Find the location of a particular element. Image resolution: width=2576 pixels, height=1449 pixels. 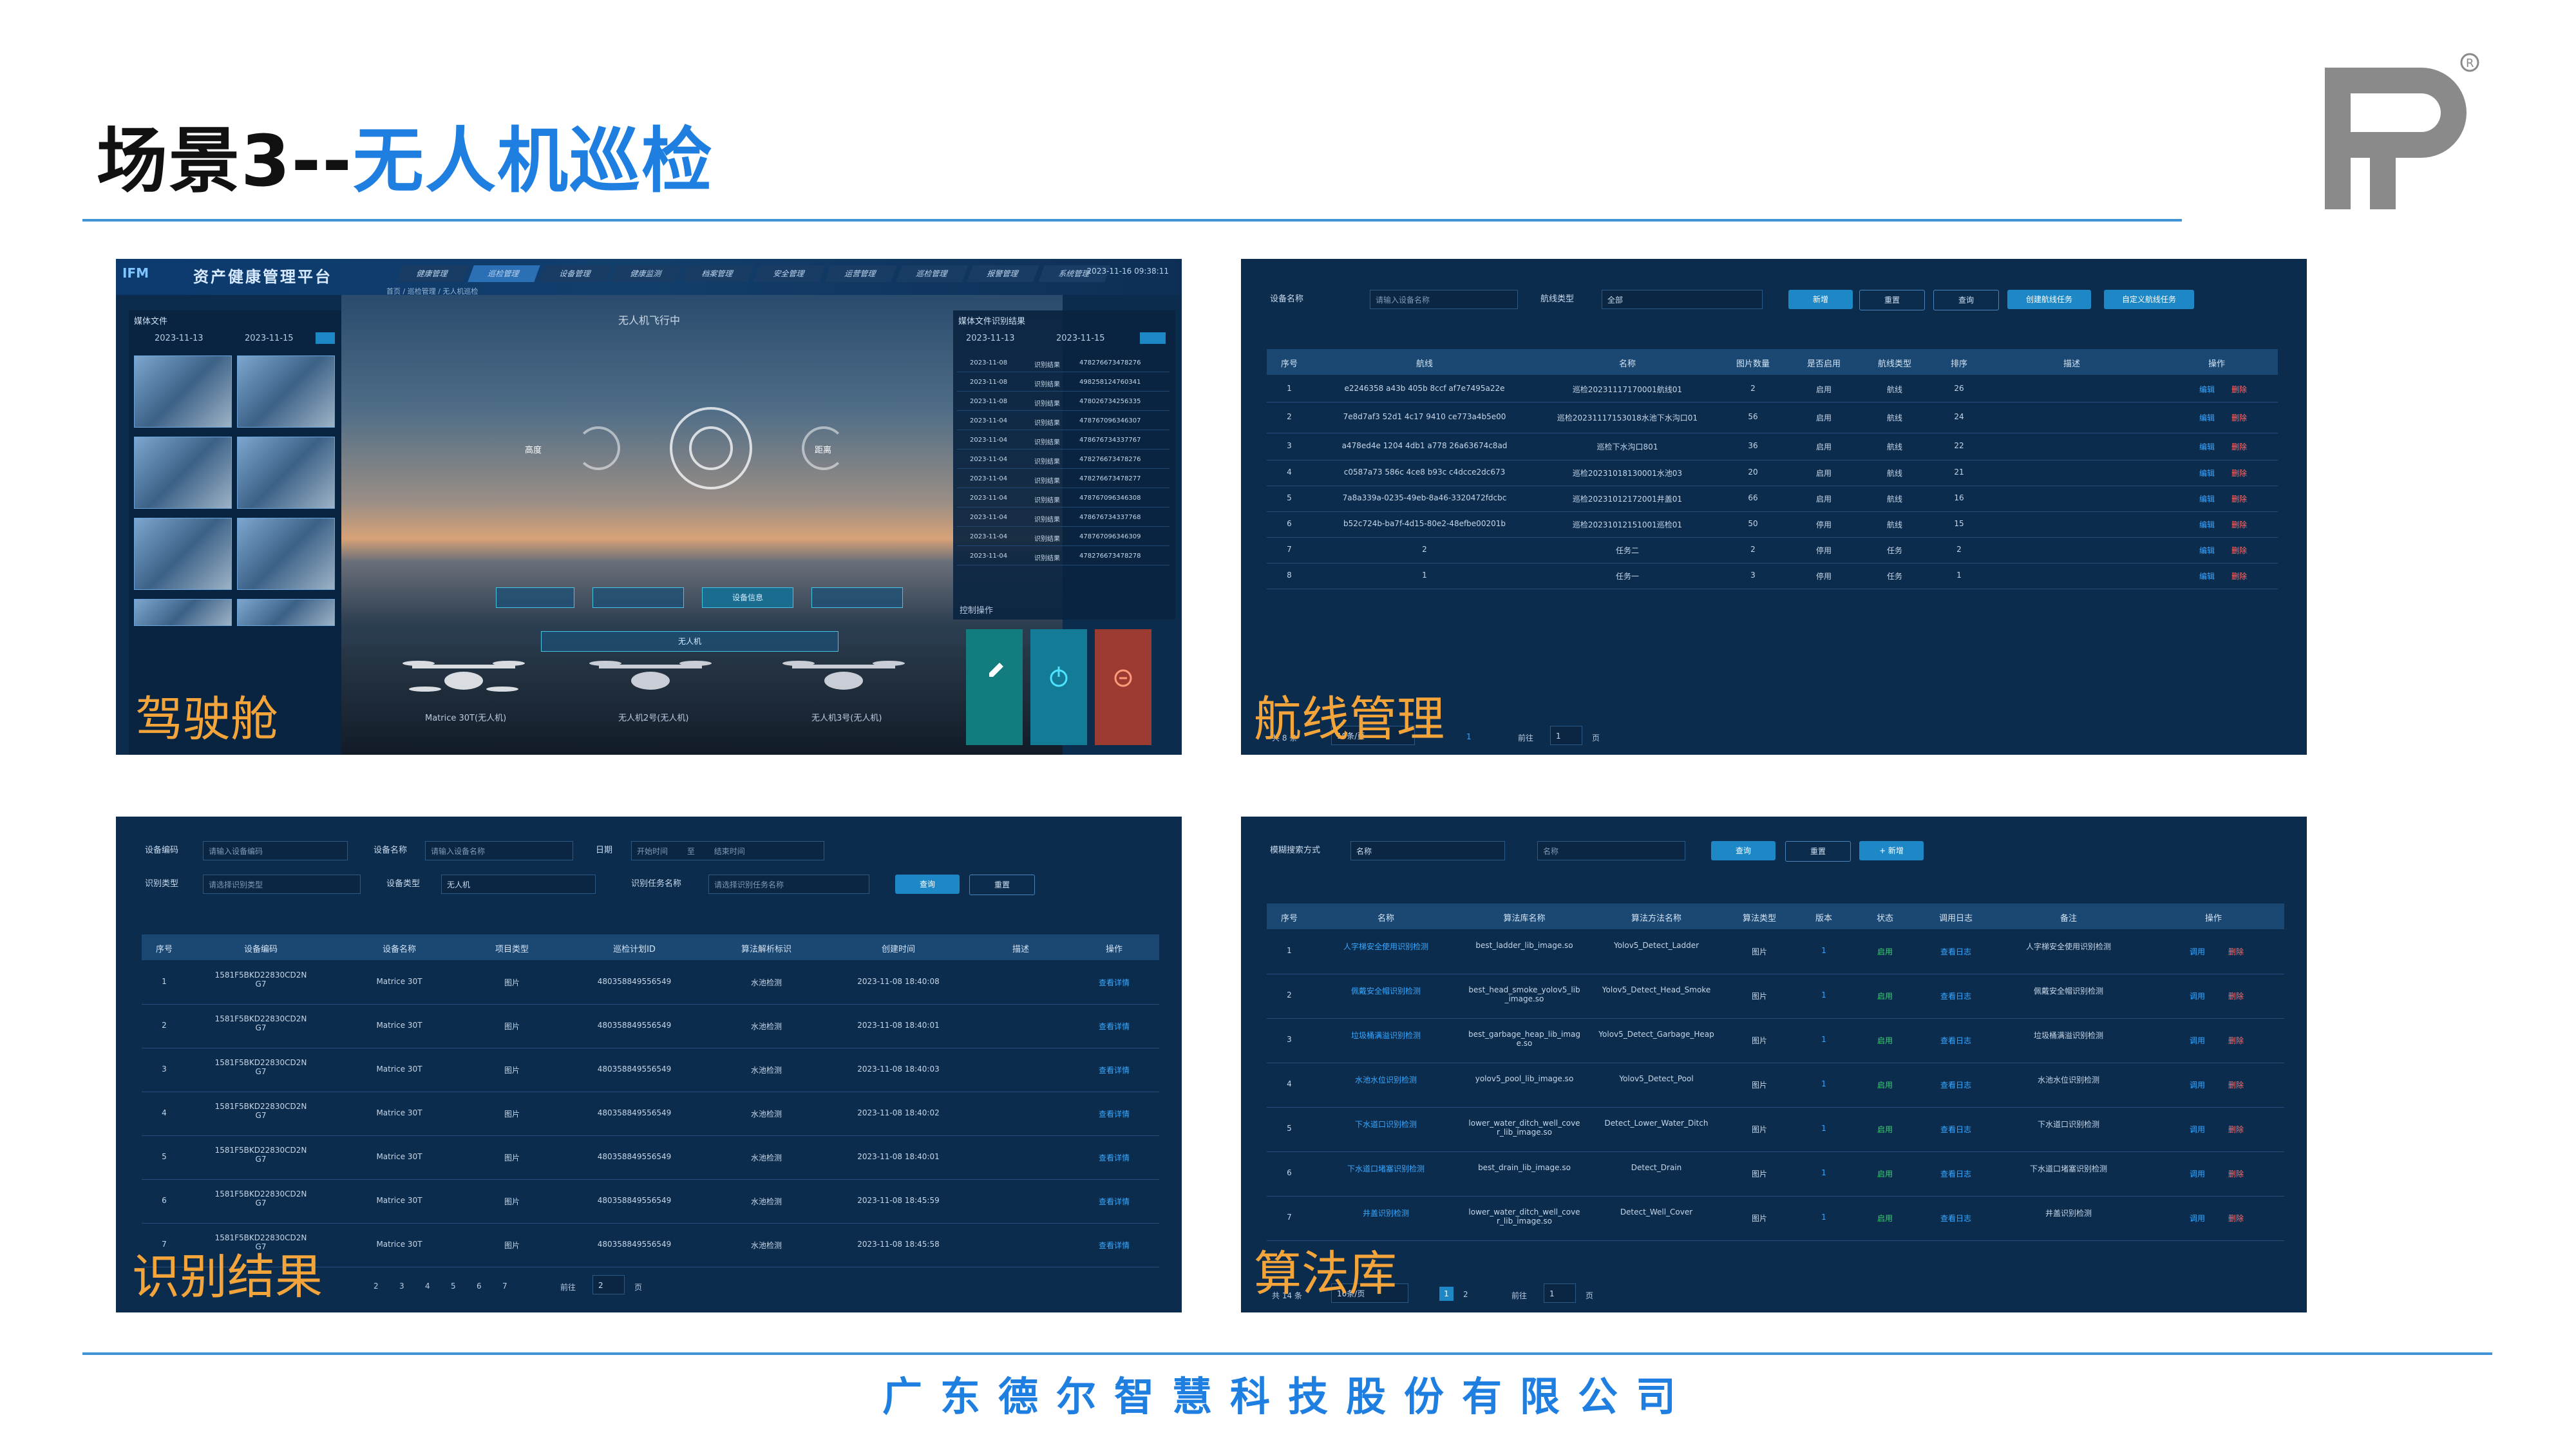

page-button: 5 is located at coordinates (453, 1287).